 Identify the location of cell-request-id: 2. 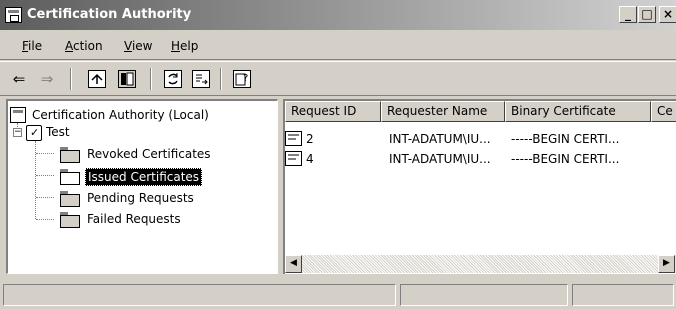
(310, 139).